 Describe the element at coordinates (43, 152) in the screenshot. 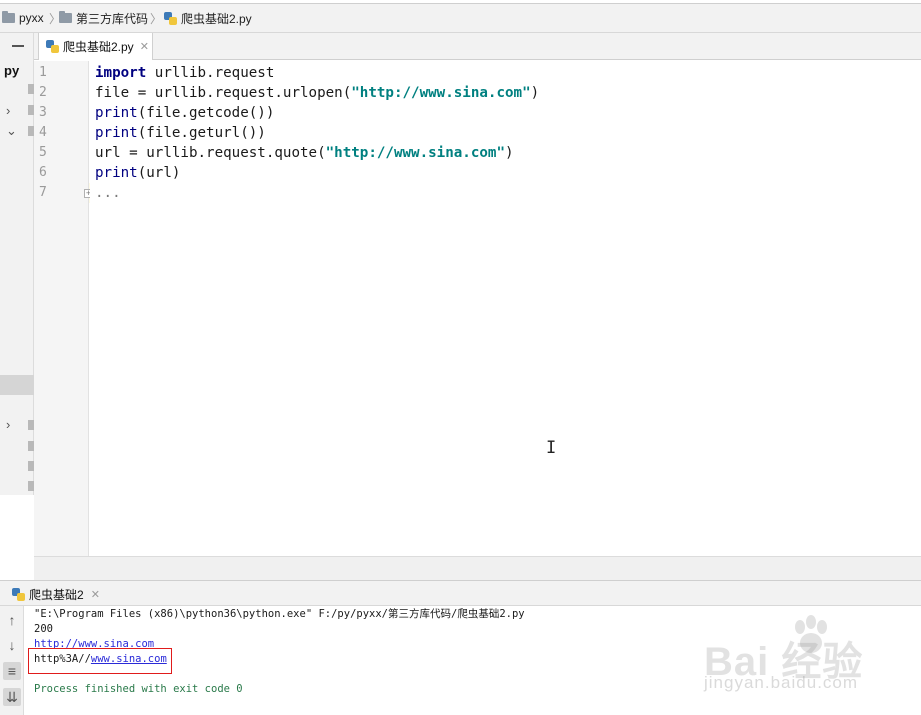

I see `line-number: 5` at that location.